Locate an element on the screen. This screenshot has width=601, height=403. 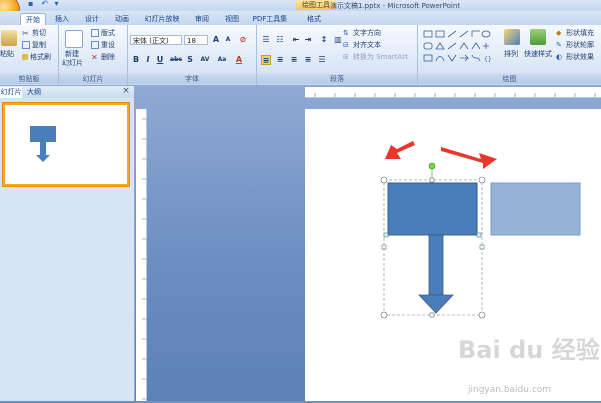
quick-styles-icon is located at coordinates (538, 37).